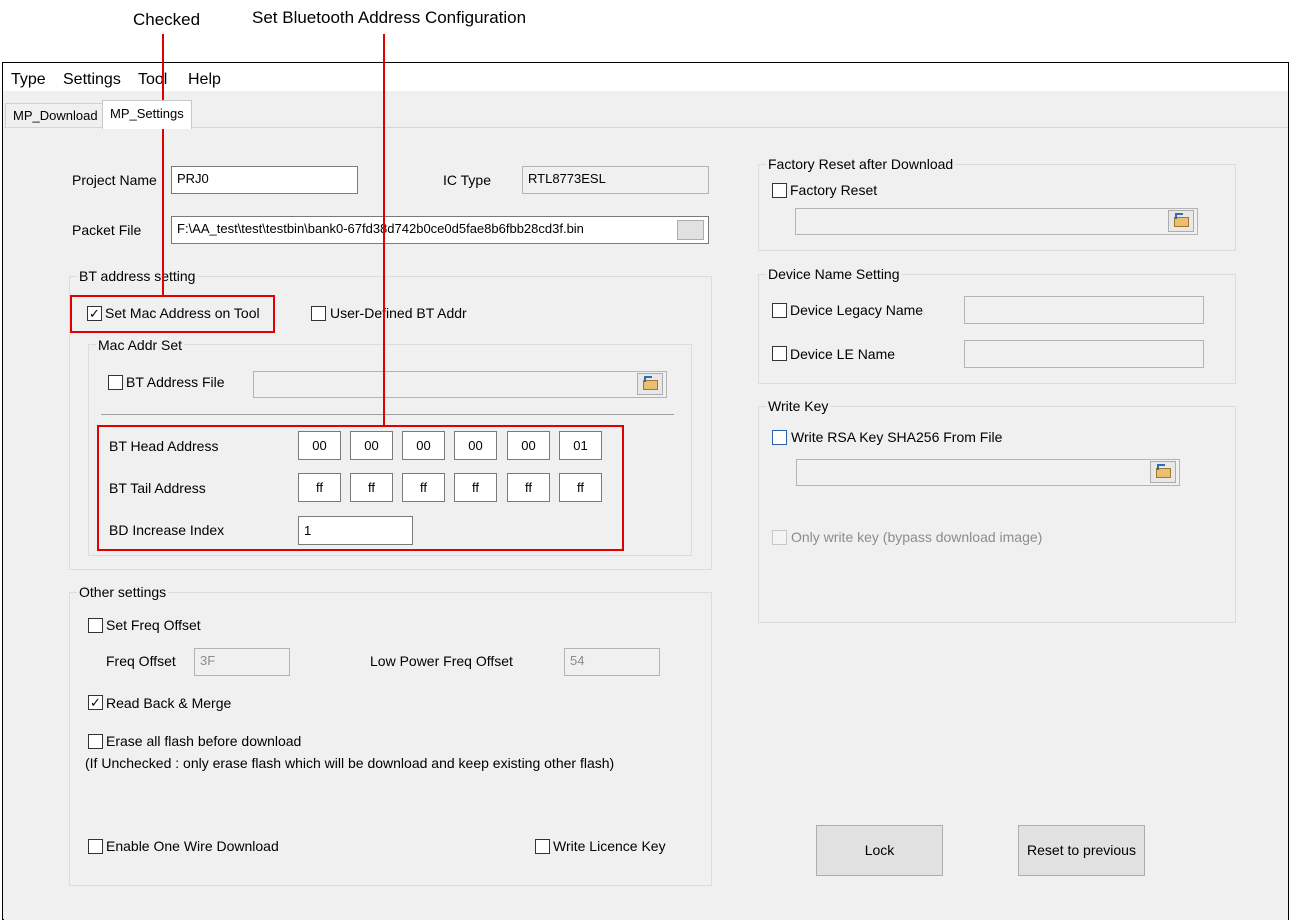 Image resolution: width=1291 pixels, height=923 pixels. I want to click on menu-settings: Settings, so click(92, 80).